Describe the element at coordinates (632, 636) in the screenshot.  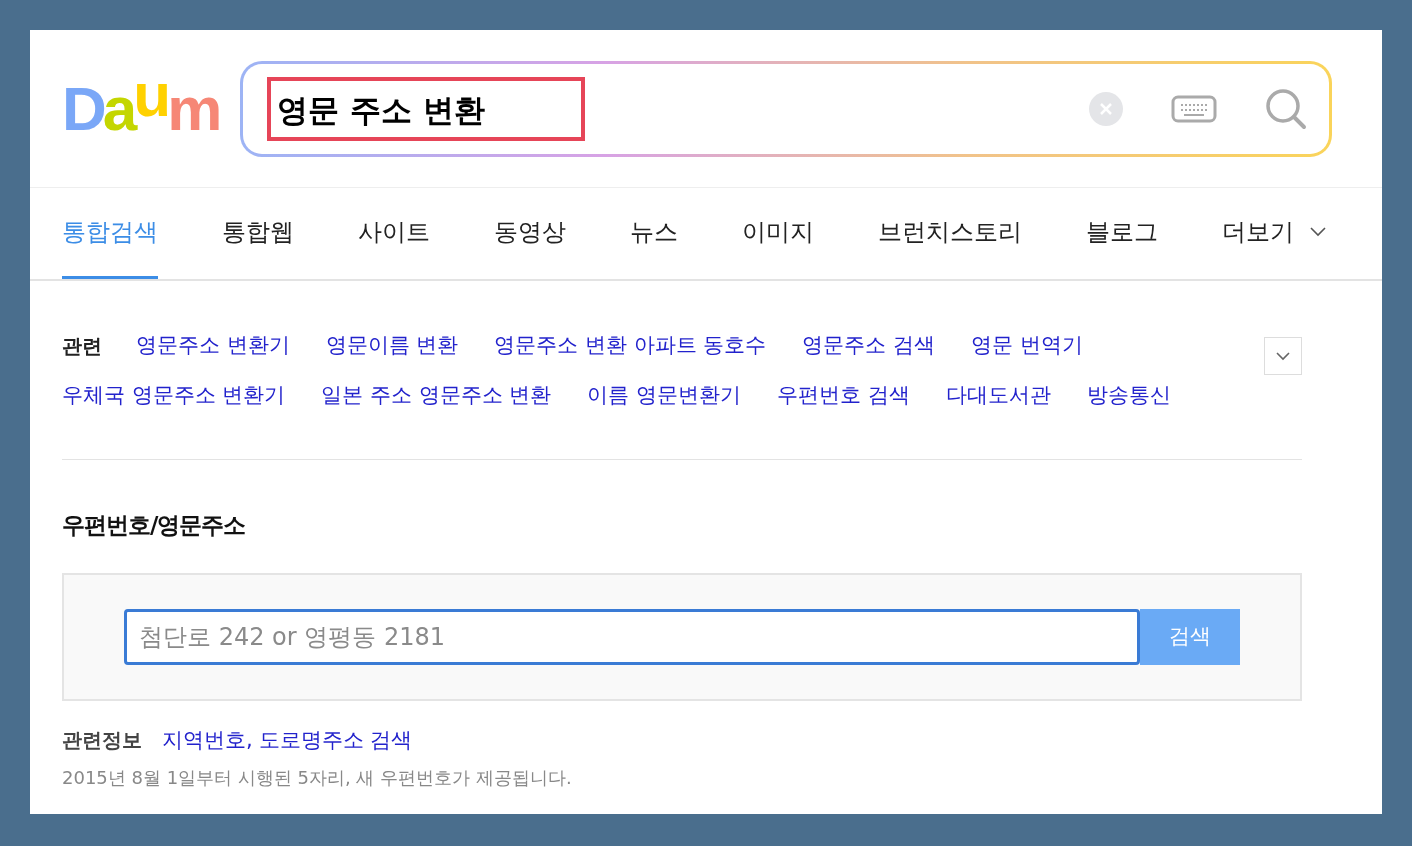
I see `address-input-field: 첨단로 242 or 영평동 2181` at that location.